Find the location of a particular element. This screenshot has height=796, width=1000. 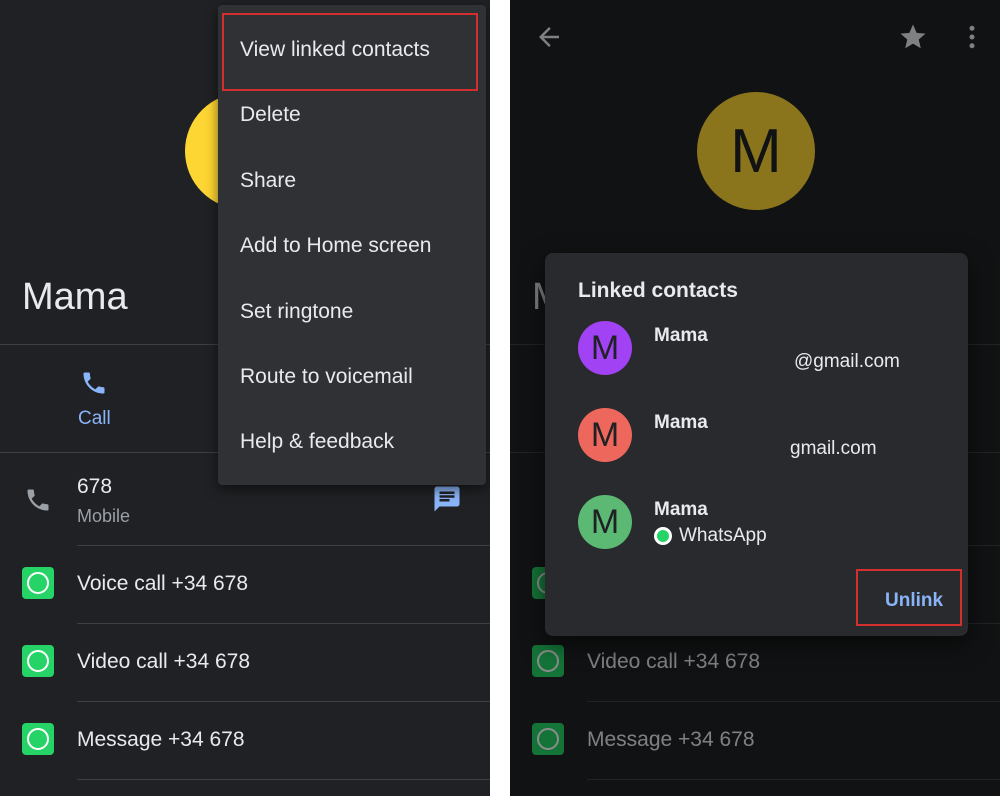

linked-contact-account: WhatsApp is located at coordinates (723, 535).